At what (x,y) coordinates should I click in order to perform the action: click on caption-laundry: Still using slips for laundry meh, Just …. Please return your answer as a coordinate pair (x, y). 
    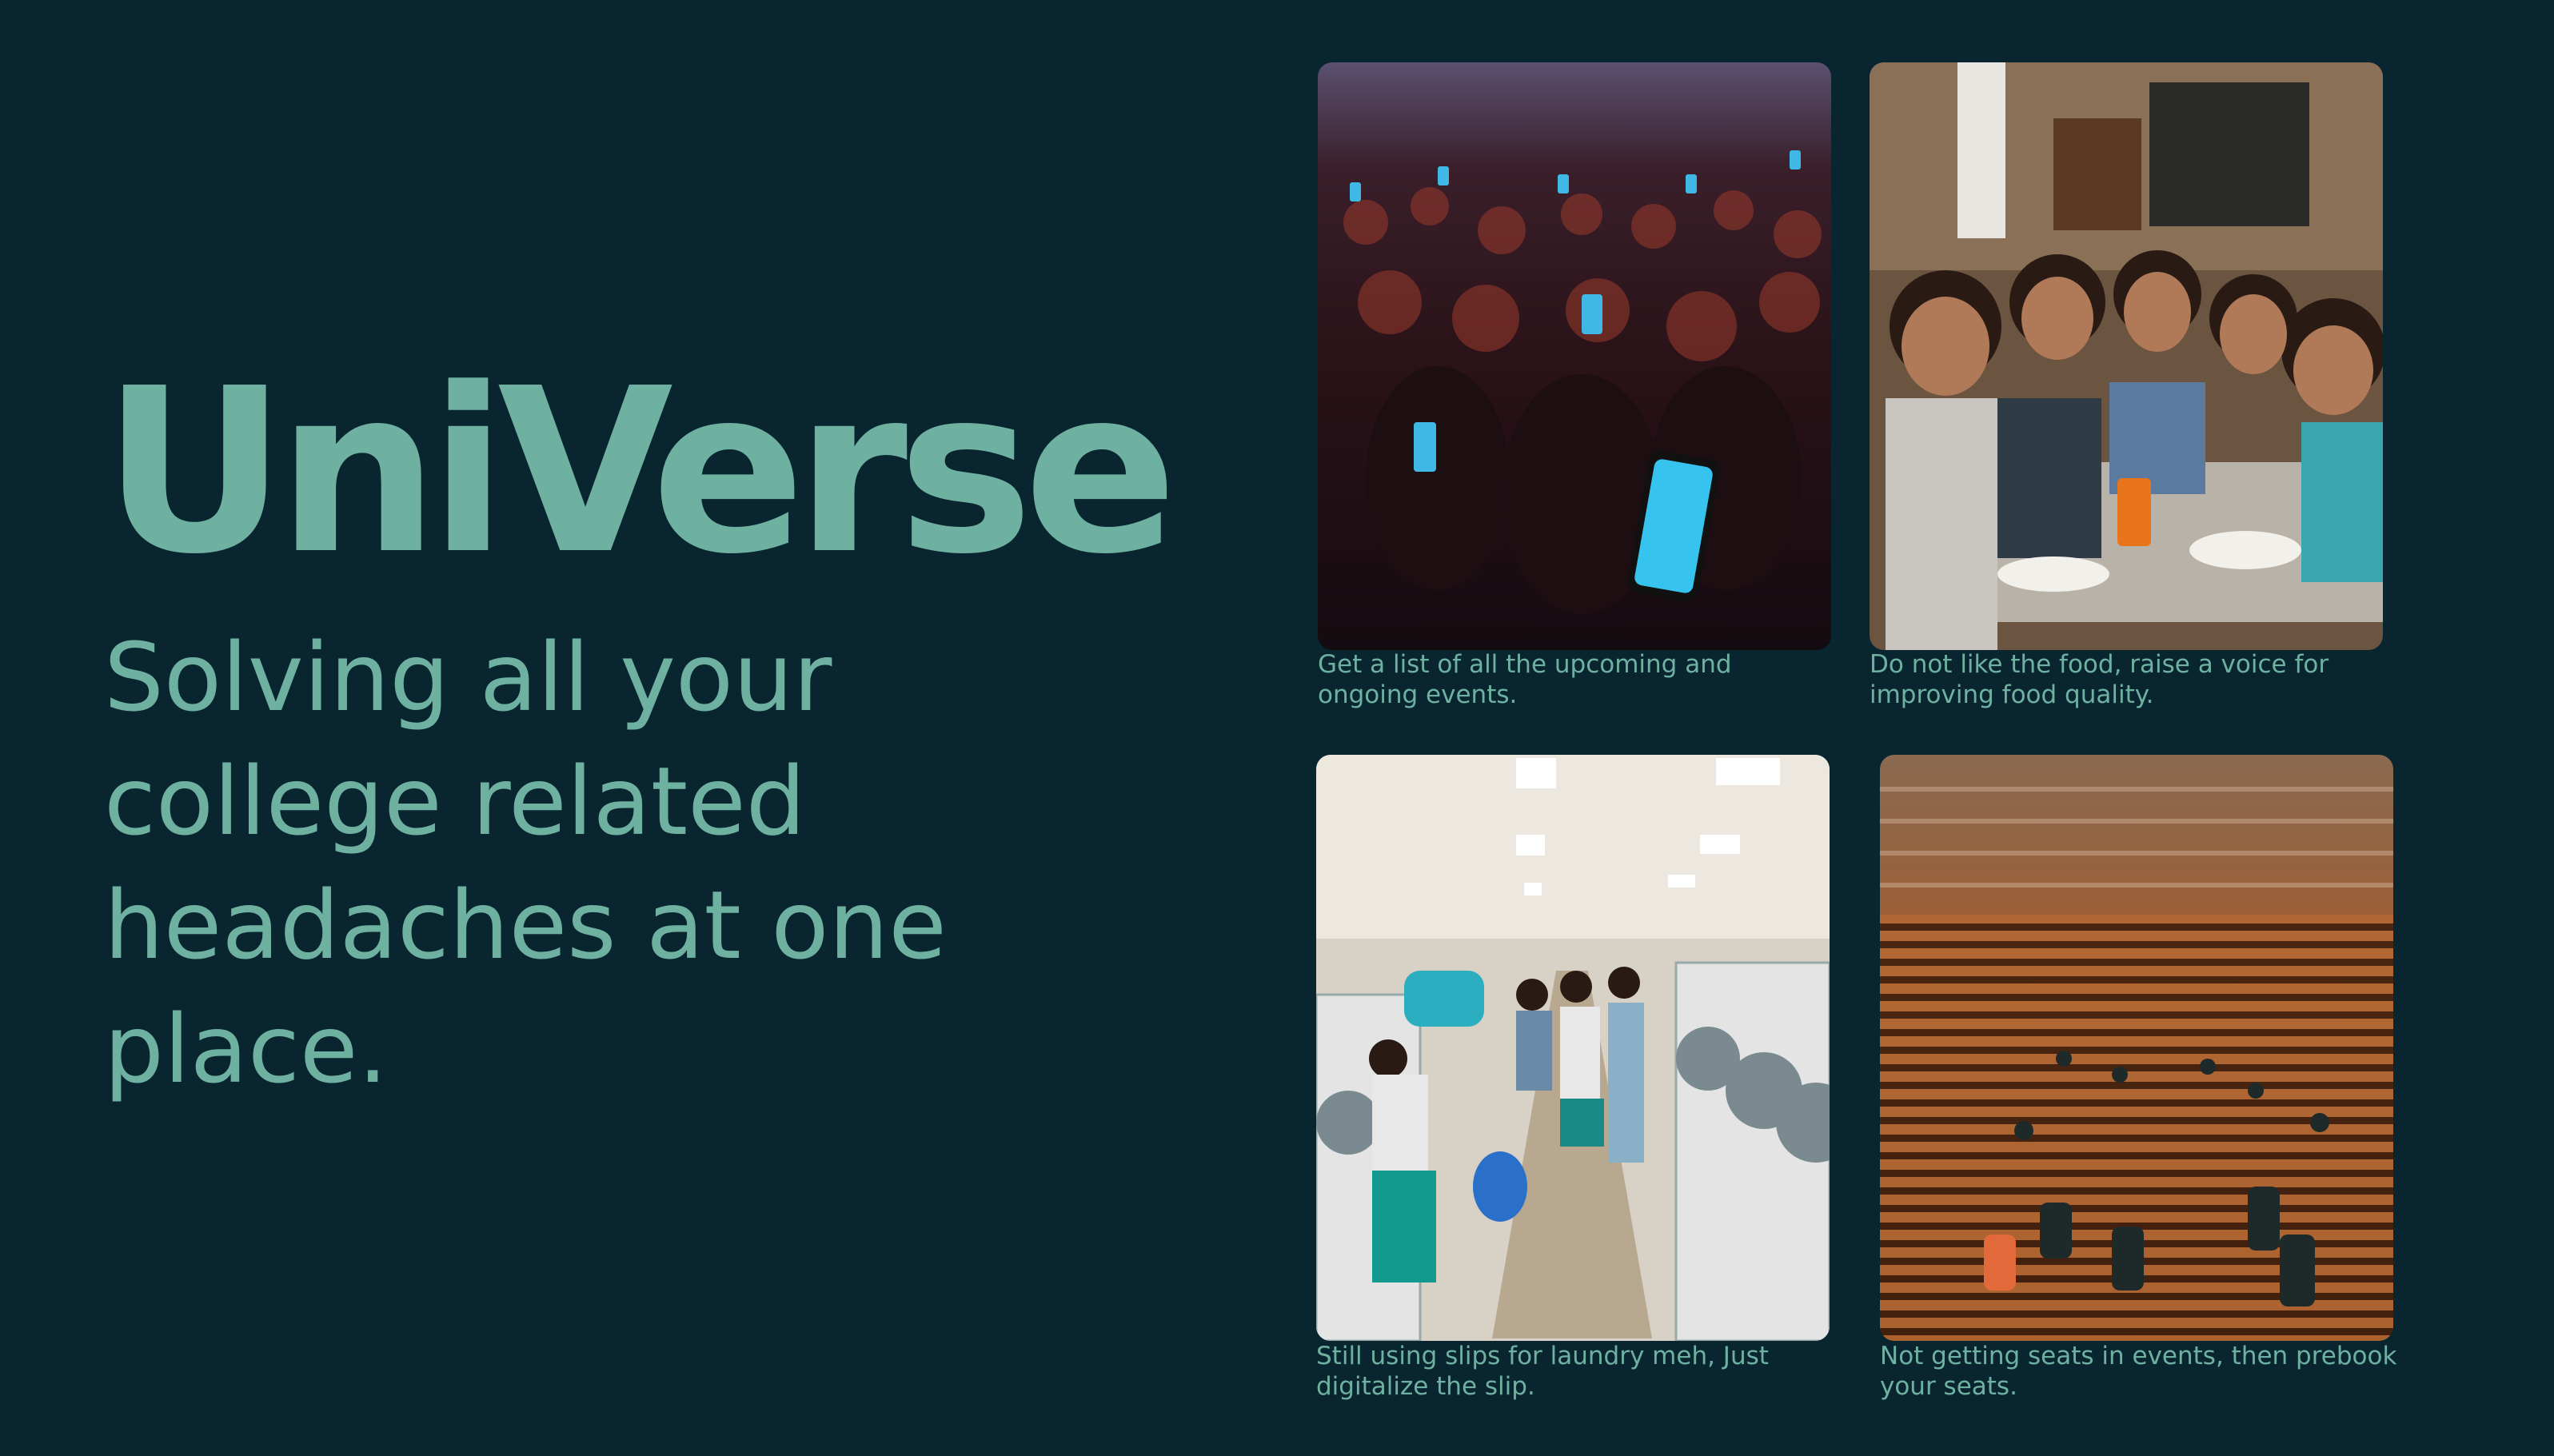
    Looking at the image, I should click on (1542, 1371).